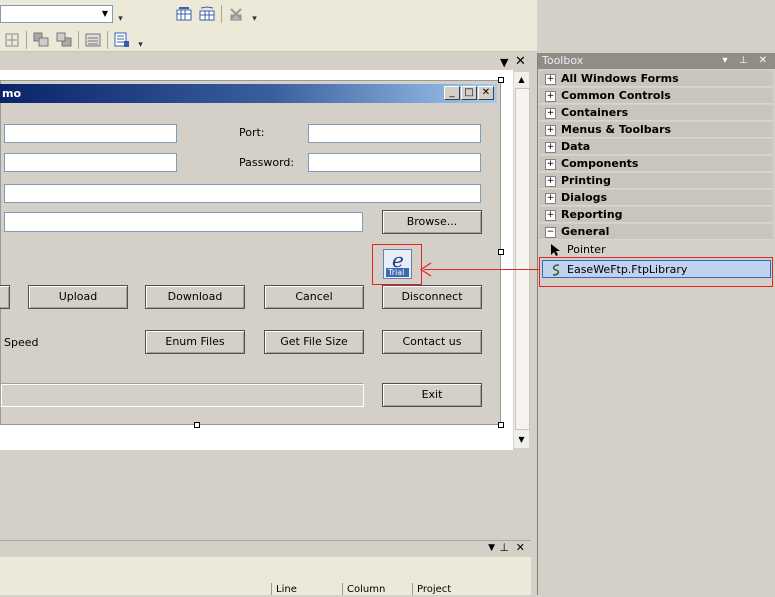  What do you see at coordinates (184, 14) in the screenshot?
I see `align-grid-icon` at bounding box center [184, 14].